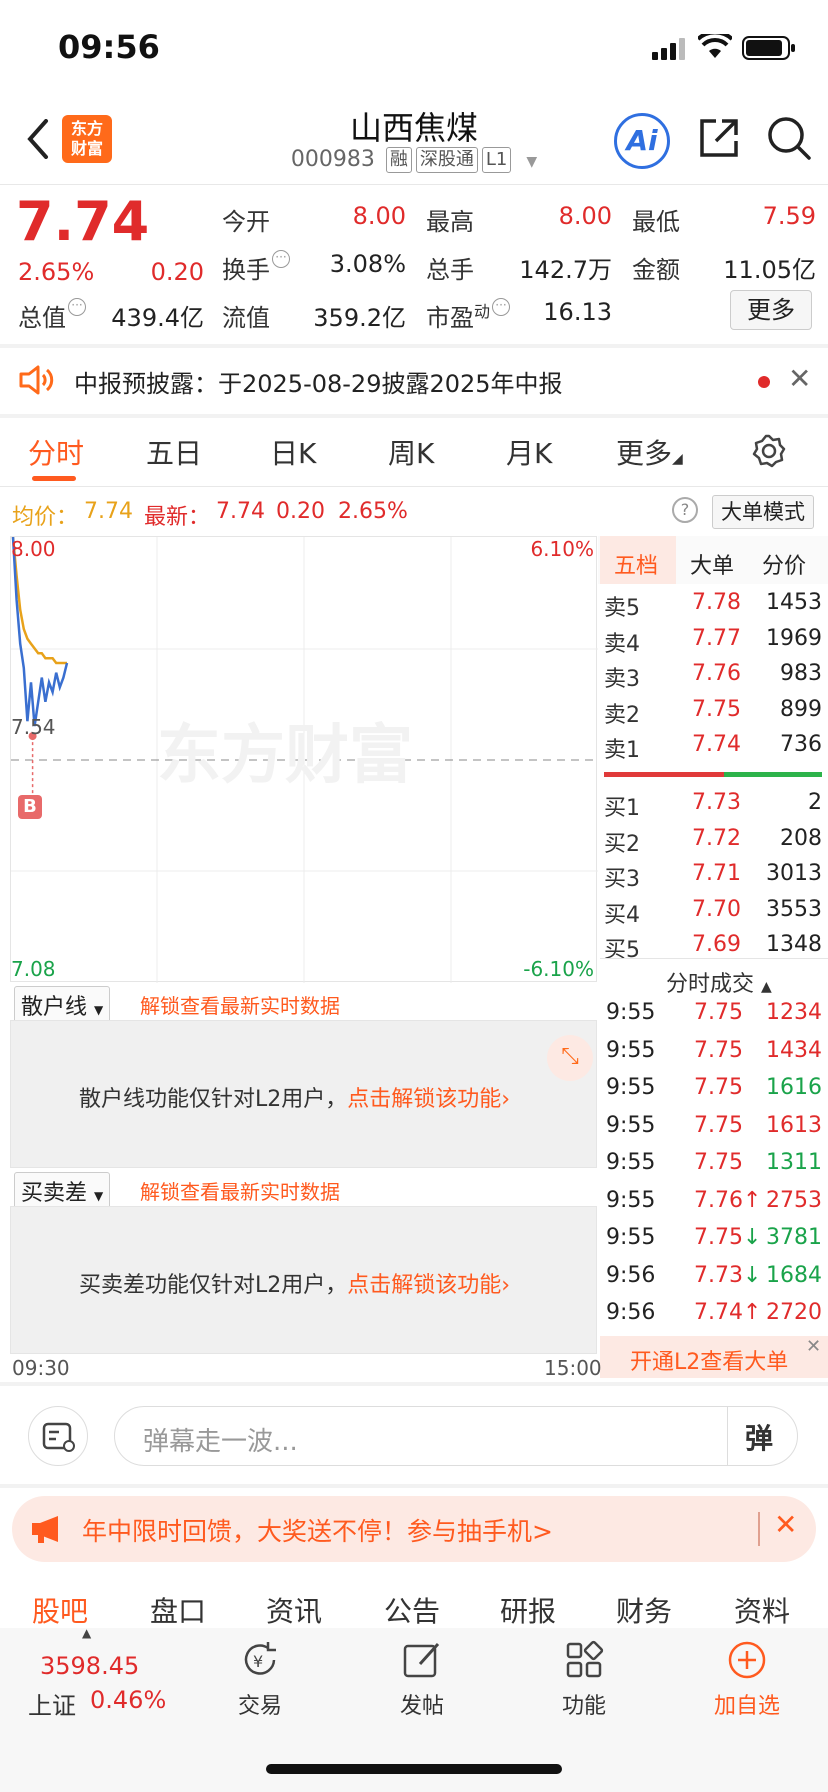 The height and width of the screenshot is (1792, 828). Describe the element at coordinates (398, 160) in the screenshot. I see `tag-margin: 融` at that location.